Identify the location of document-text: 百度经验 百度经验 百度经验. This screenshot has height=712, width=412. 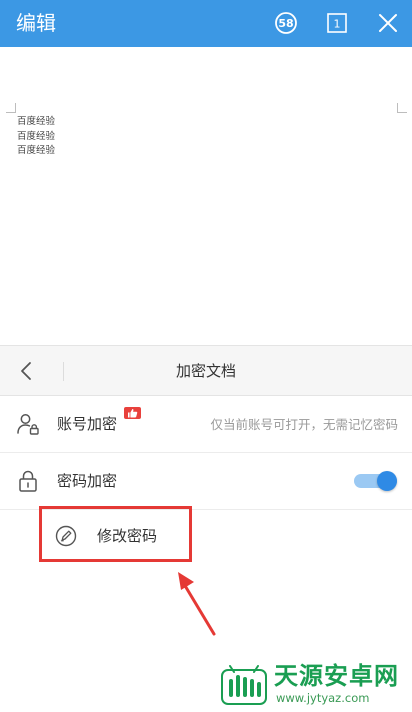
(36, 137).